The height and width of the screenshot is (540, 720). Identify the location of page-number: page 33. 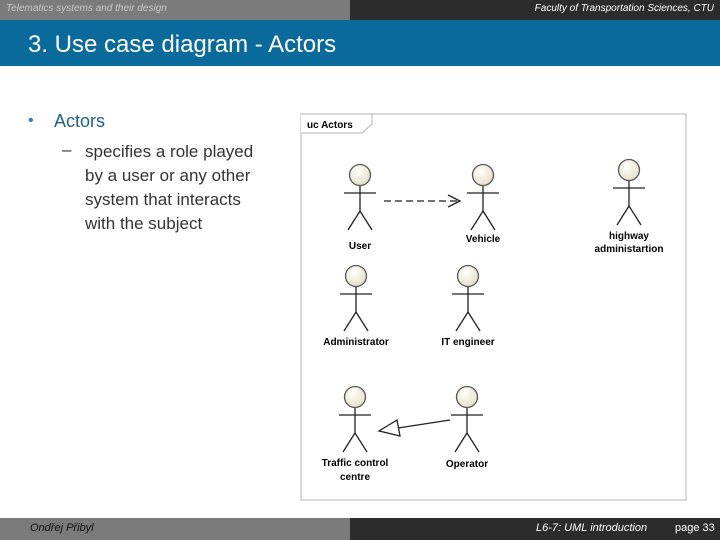
(695, 528).